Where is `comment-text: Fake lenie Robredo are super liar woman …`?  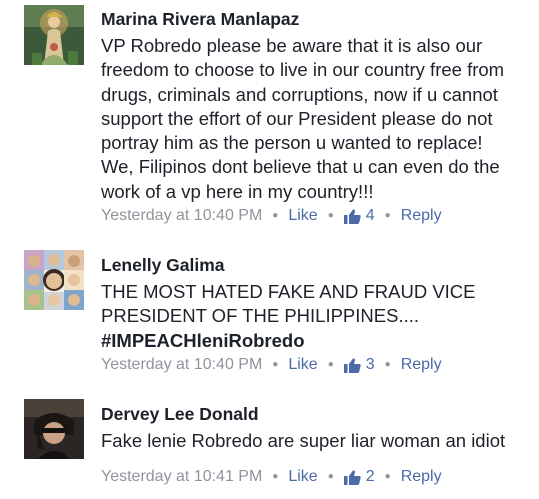
comment-text: Fake lenie Robredo are super liar woman … is located at coordinates (315, 441).